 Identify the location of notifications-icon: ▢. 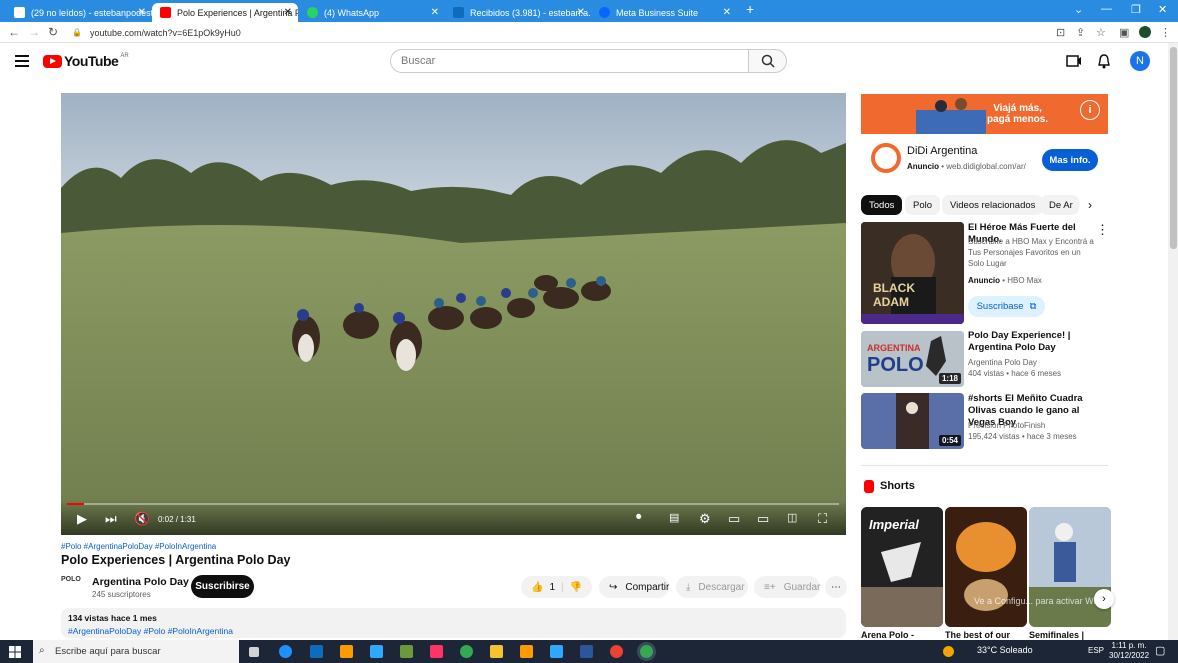
(1160, 650).